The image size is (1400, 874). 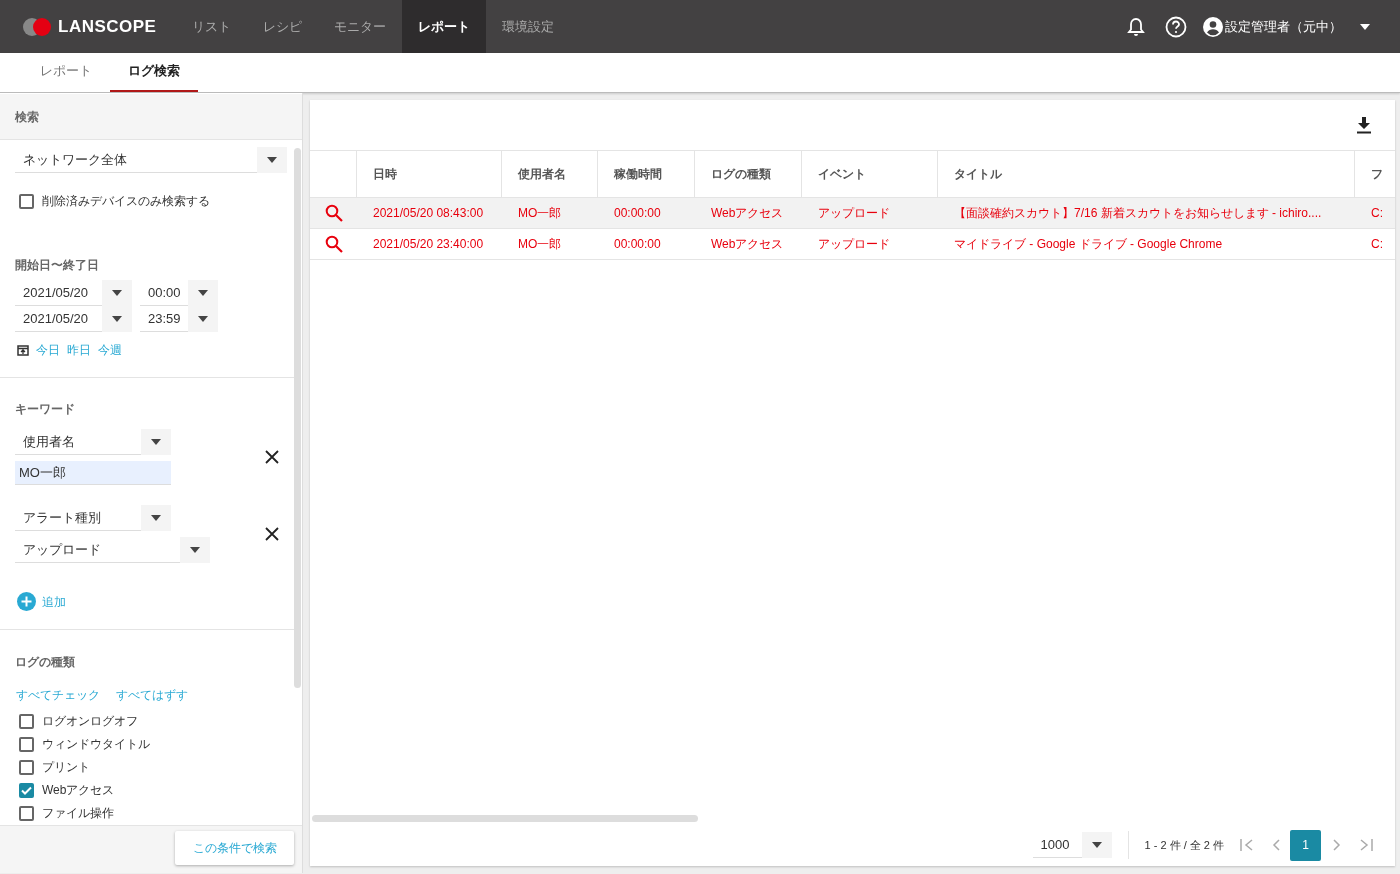 What do you see at coordinates (638, 174) in the screenshot?
I see `column-header: 稼働時間` at bounding box center [638, 174].